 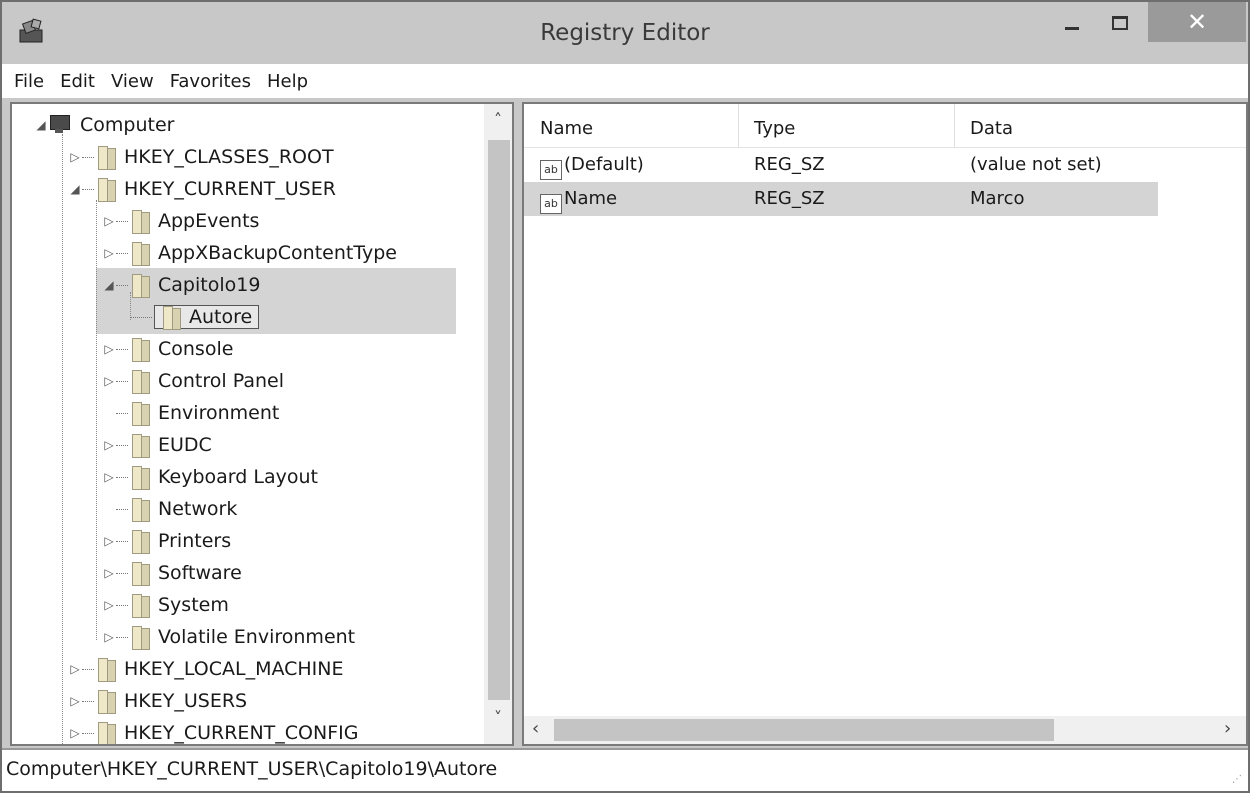 I want to click on tree-item-label: System, so click(x=193, y=605).